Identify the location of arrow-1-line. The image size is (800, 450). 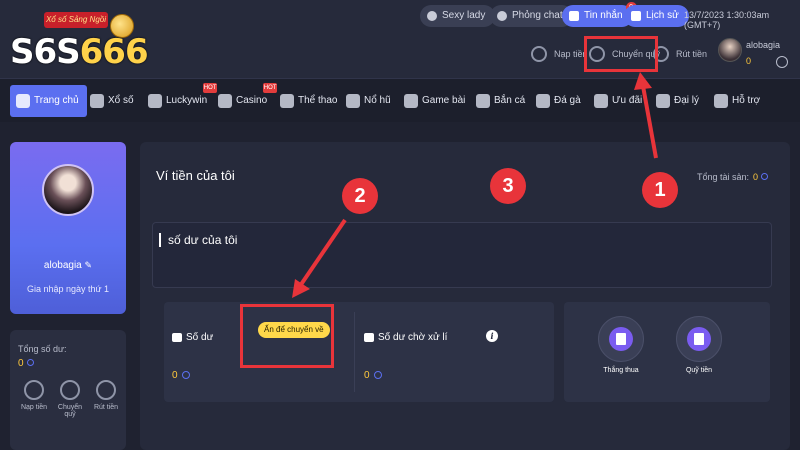
(649, 122).